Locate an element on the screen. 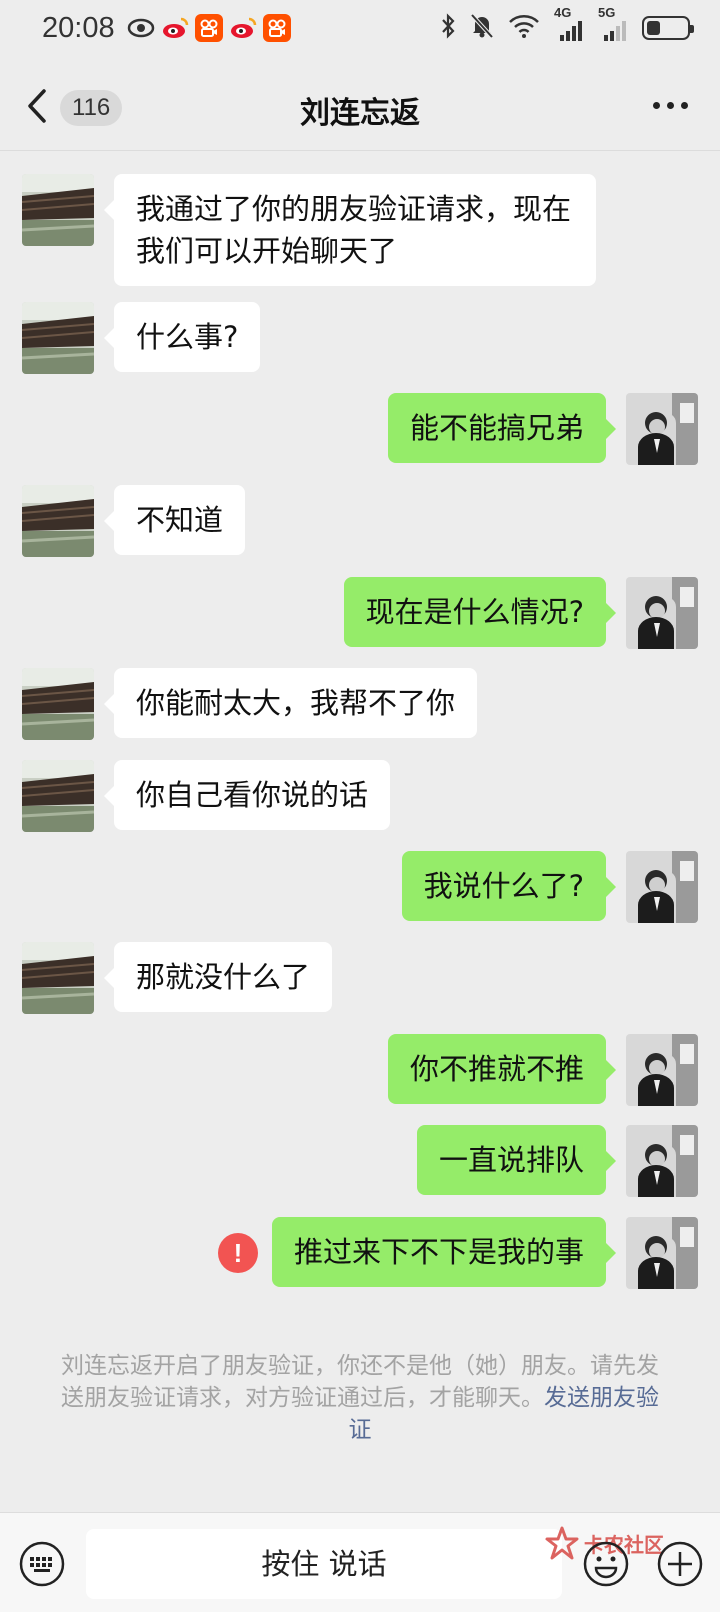 The image size is (720, 1612). message-bubble: 你不推就不推 is located at coordinates (502, 1069).